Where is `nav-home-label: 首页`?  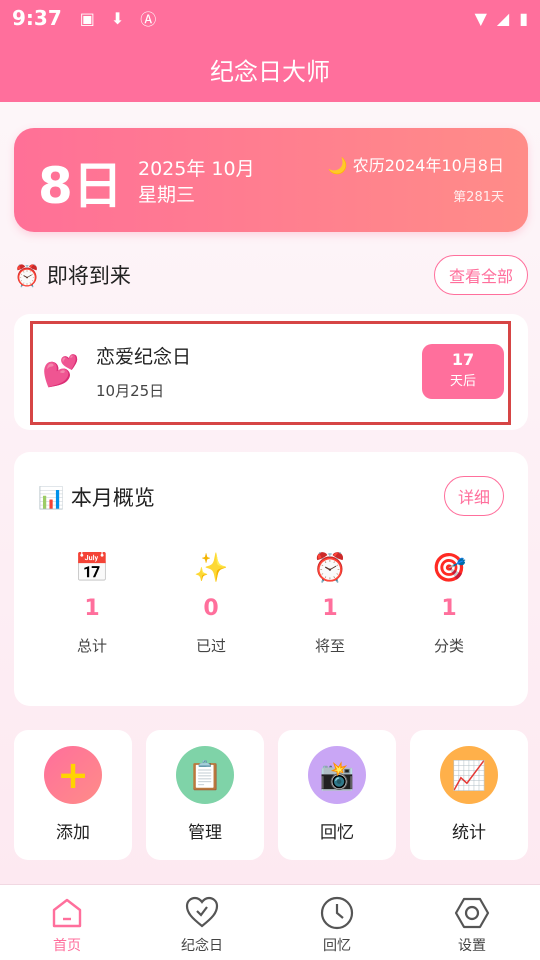 nav-home-label: 首页 is located at coordinates (67, 946).